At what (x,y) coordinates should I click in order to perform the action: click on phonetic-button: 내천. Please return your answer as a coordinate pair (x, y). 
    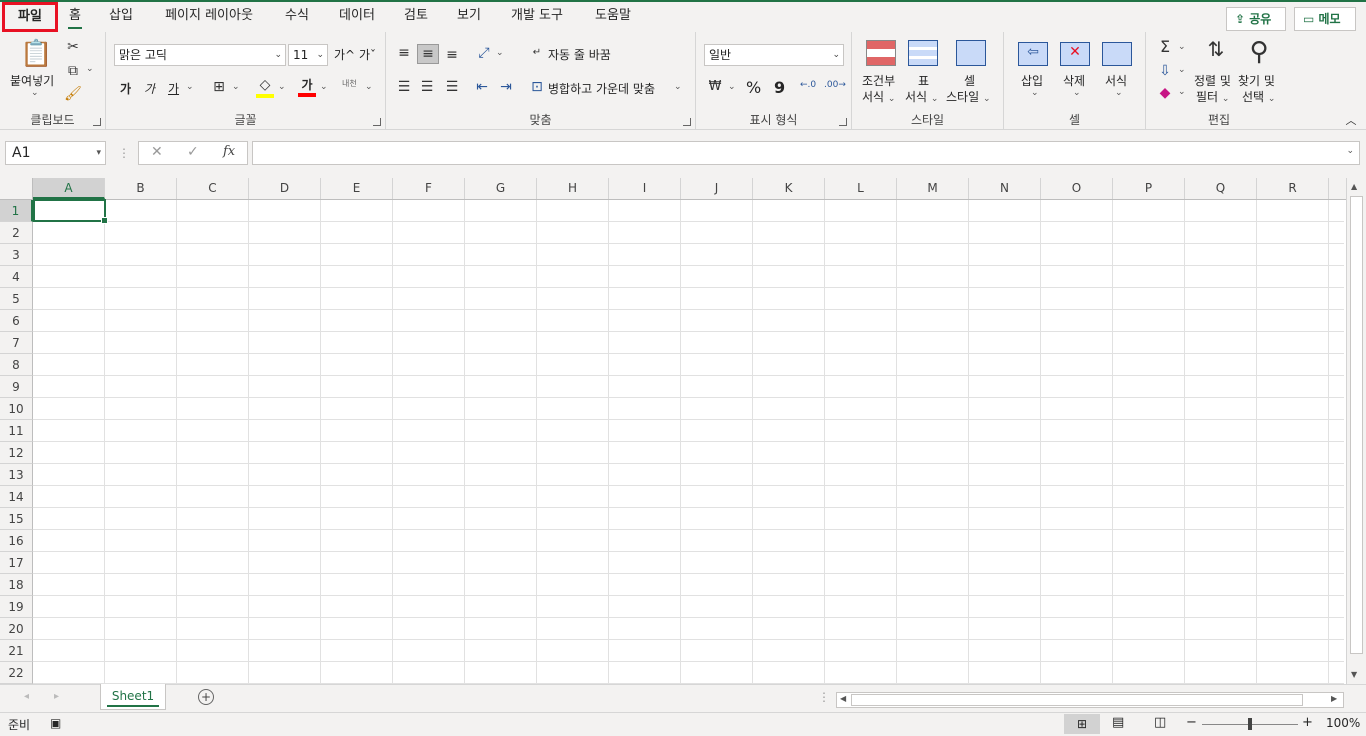
    Looking at the image, I should click on (349, 83).